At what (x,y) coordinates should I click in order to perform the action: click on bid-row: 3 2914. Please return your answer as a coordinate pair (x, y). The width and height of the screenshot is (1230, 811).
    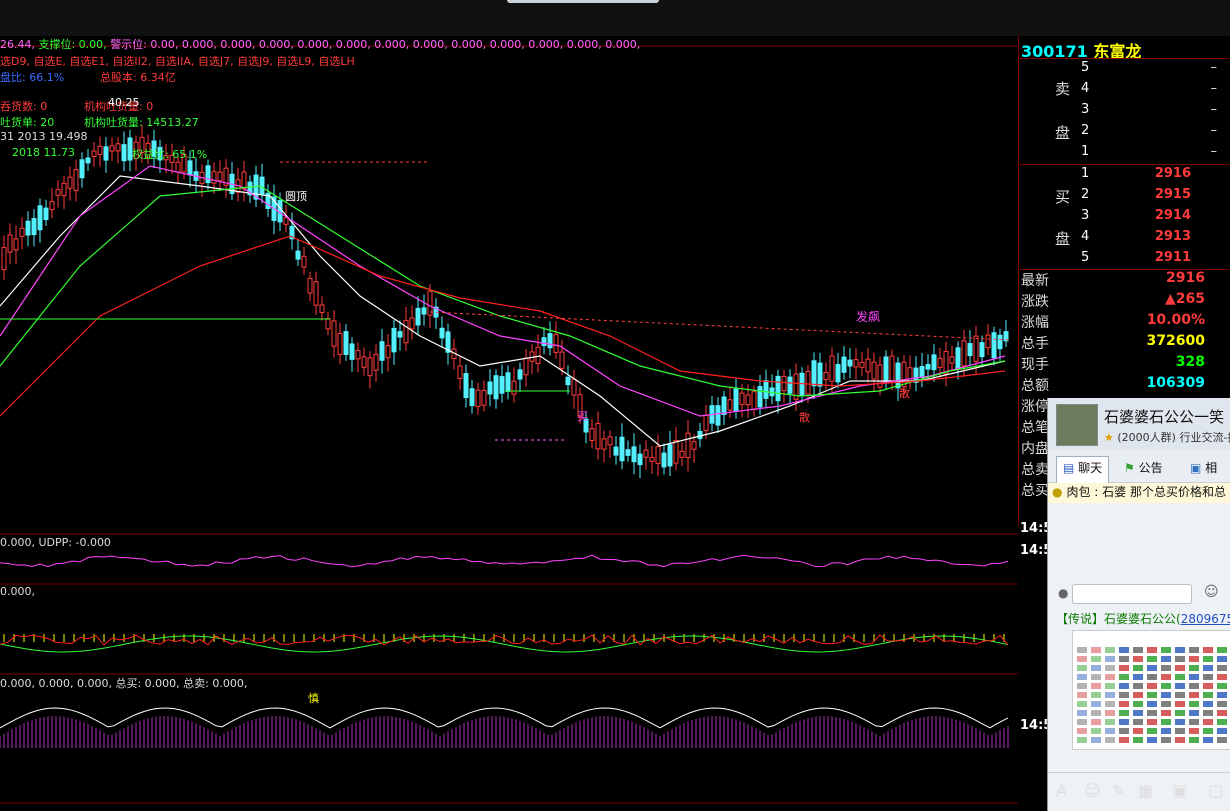
    Looking at the image, I should click on (1124, 218).